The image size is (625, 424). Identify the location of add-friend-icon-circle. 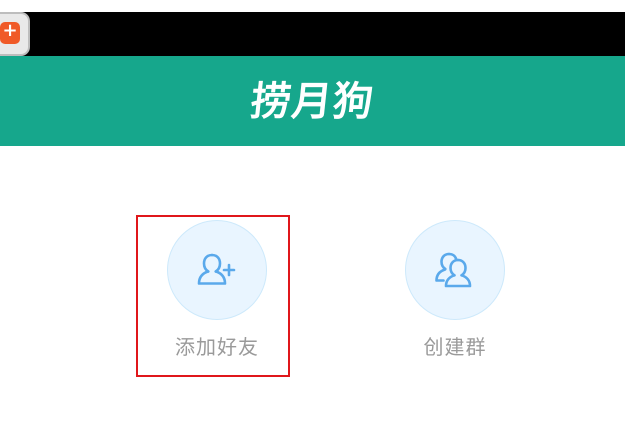
(217, 270).